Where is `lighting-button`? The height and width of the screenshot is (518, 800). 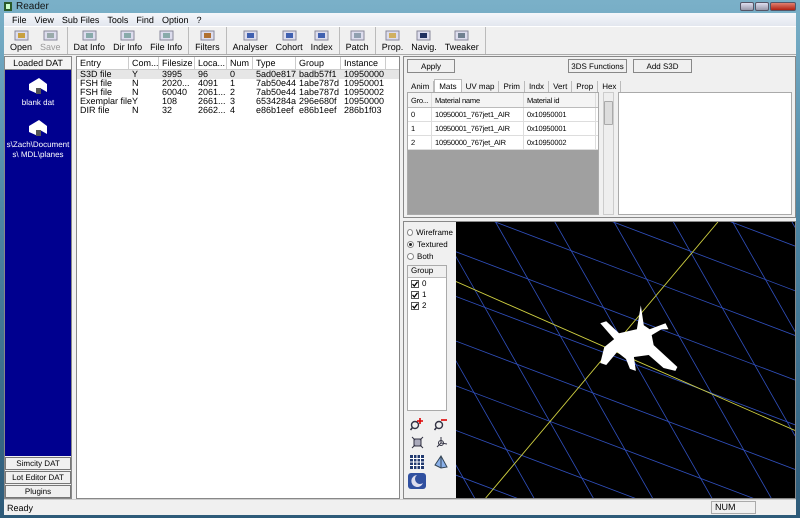 lighting-button is located at coordinates (417, 480).